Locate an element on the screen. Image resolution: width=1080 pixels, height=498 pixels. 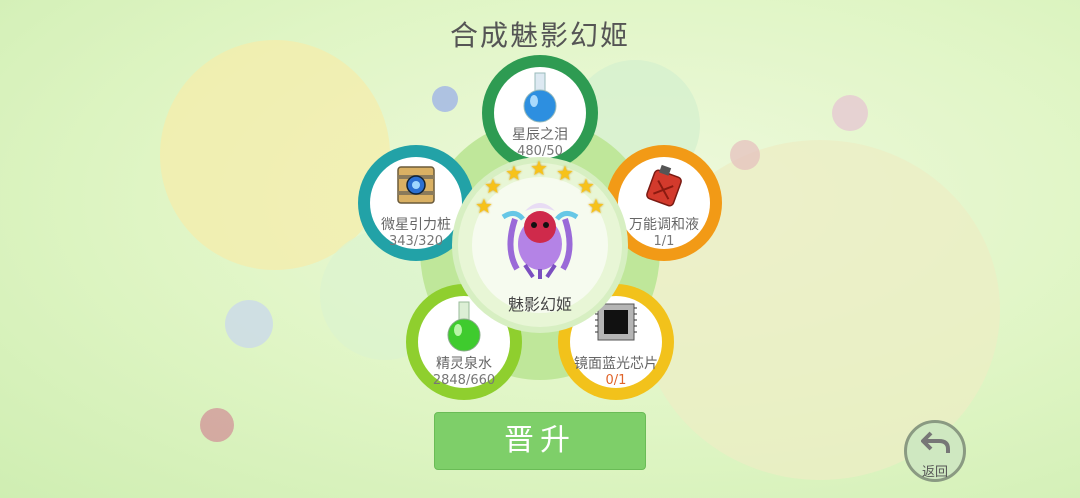
material-universal-fluid: 万能调和液 1/1 is located at coordinates (664, 203).